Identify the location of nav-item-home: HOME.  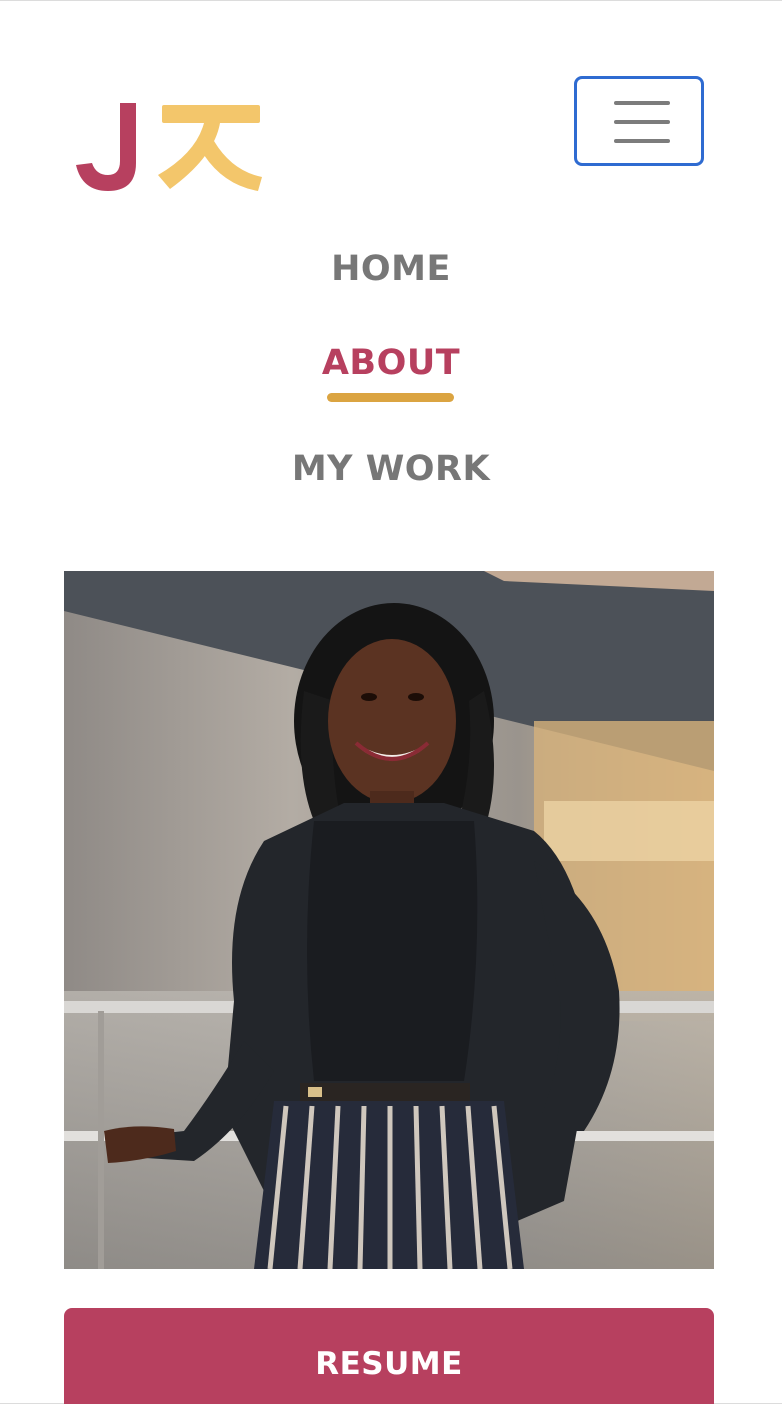
(391, 269).